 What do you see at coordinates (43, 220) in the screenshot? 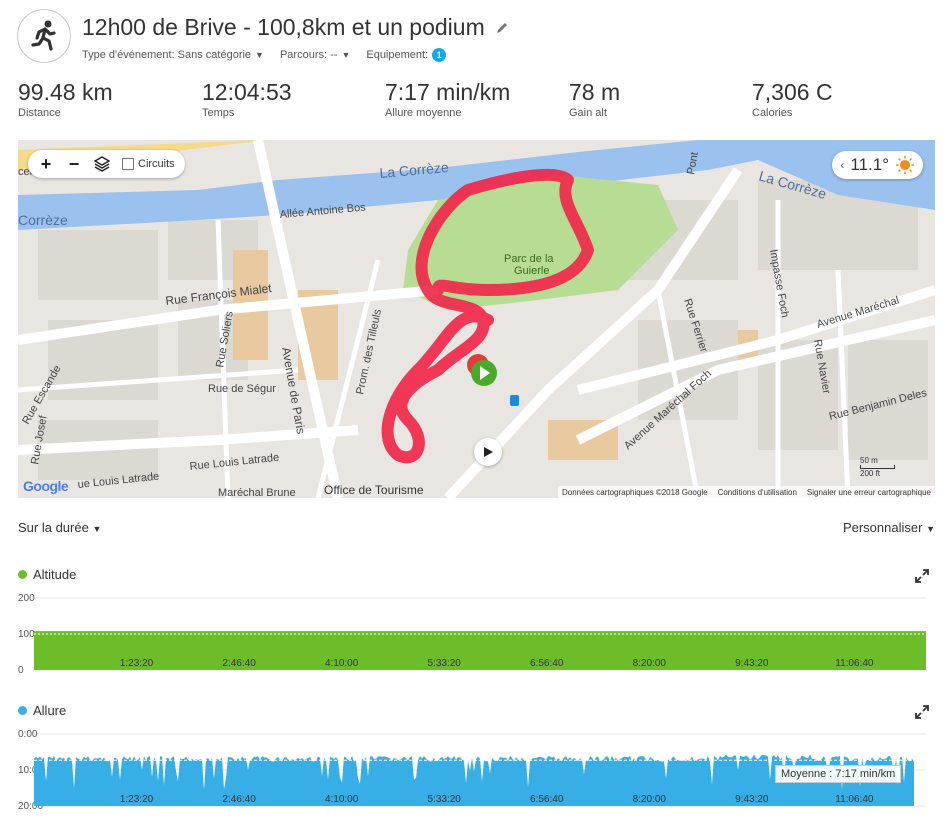
I see `street-label: Corrèze` at bounding box center [43, 220].